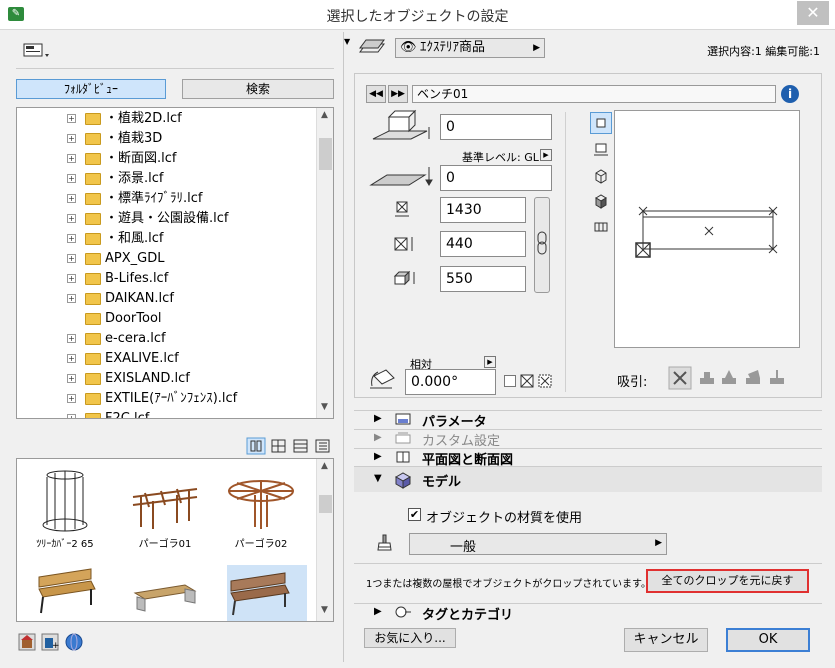 The width and height of the screenshot is (835, 668). What do you see at coordinates (813, 13) in the screenshot?
I see `close-button: ✕` at bounding box center [813, 13].